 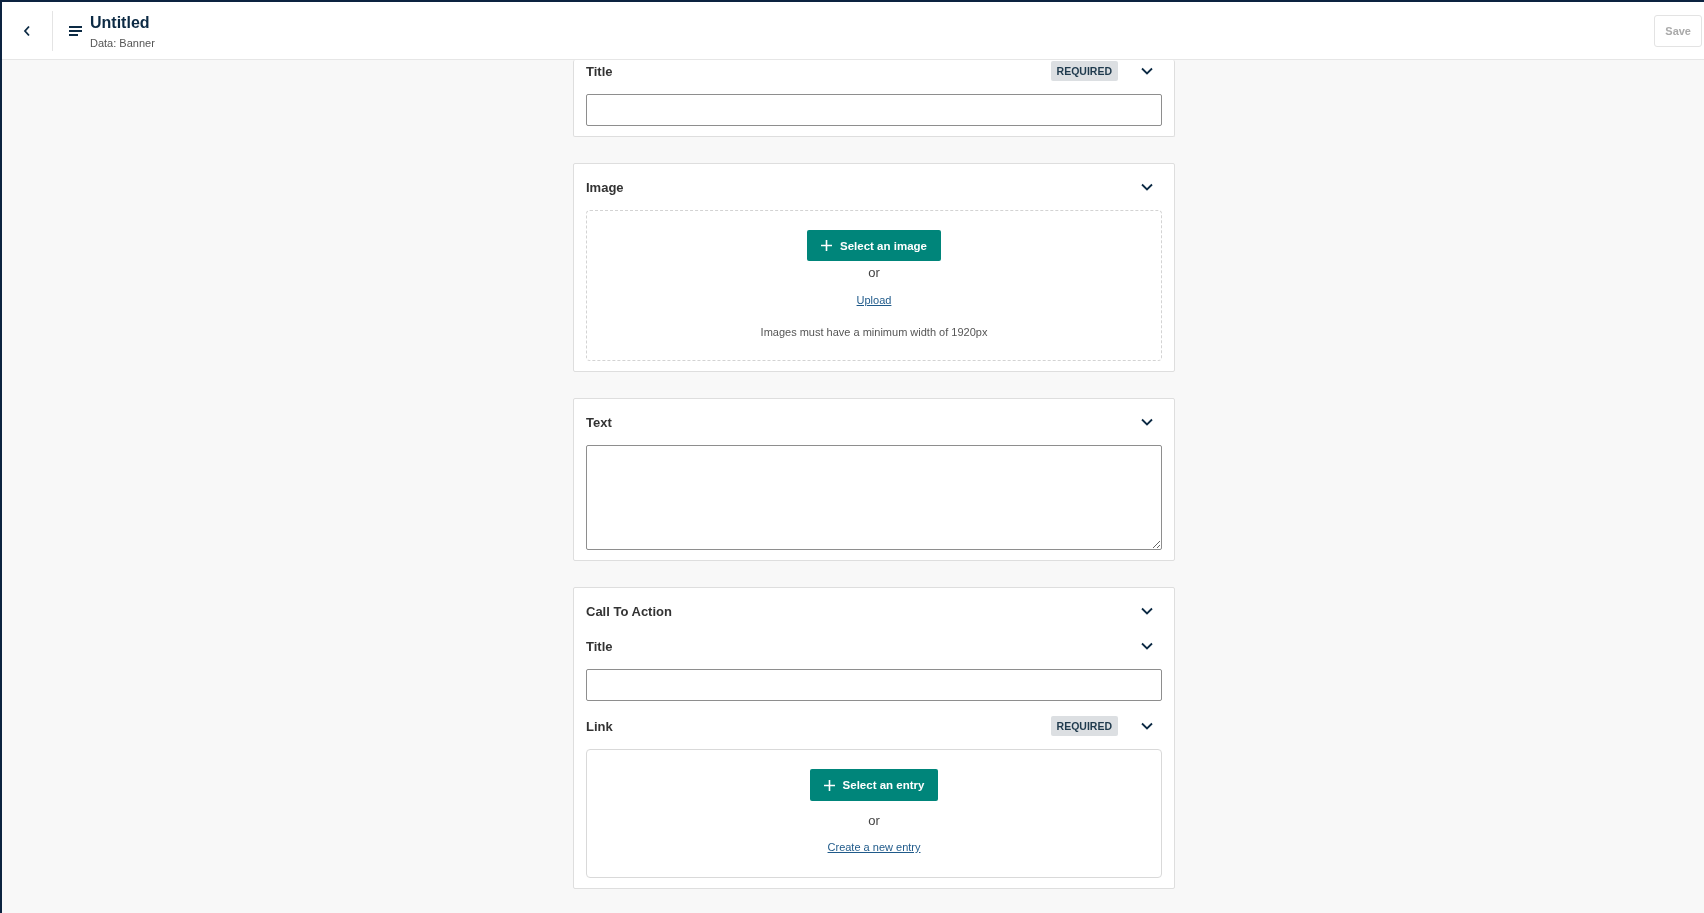 What do you see at coordinates (120, 23) in the screenshot?
I see `page-title: Untitled` at bounding box center [120, 23].